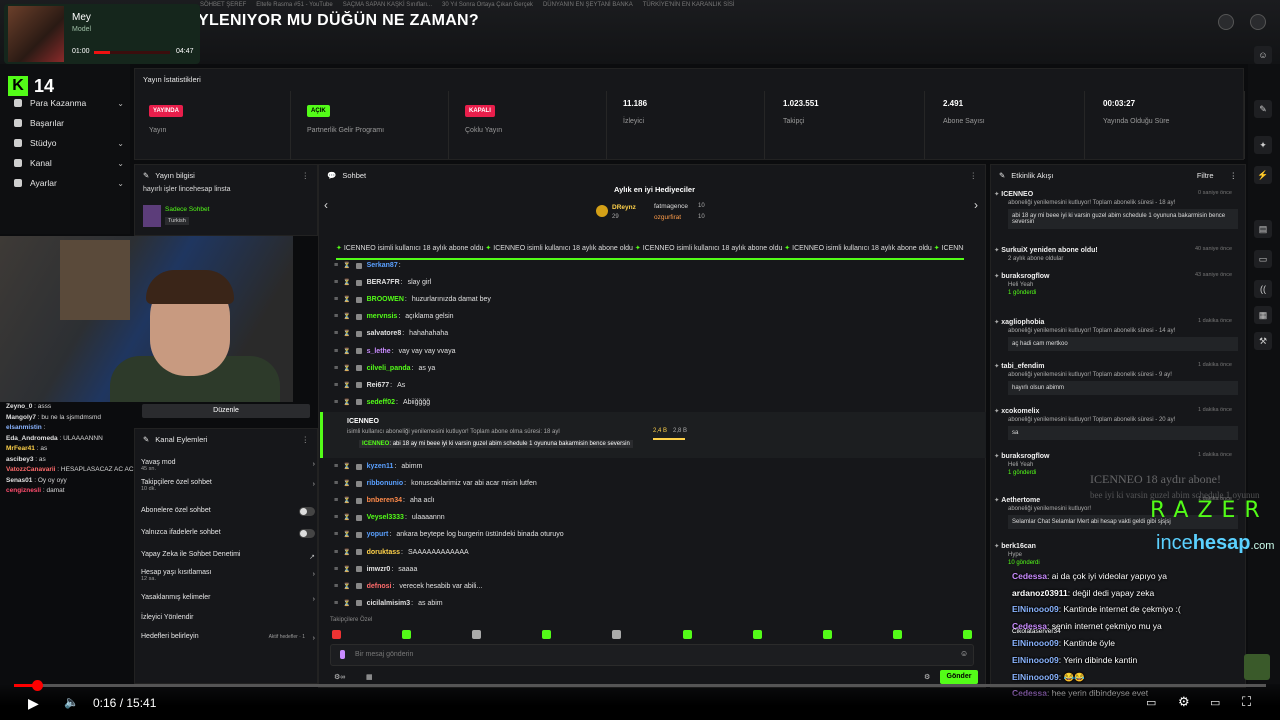 This screenshot has width=1280, height=720. Describe the element at coordinates (379, 569) in the screenshot. I see `chat-username: imwzr0` at that location.